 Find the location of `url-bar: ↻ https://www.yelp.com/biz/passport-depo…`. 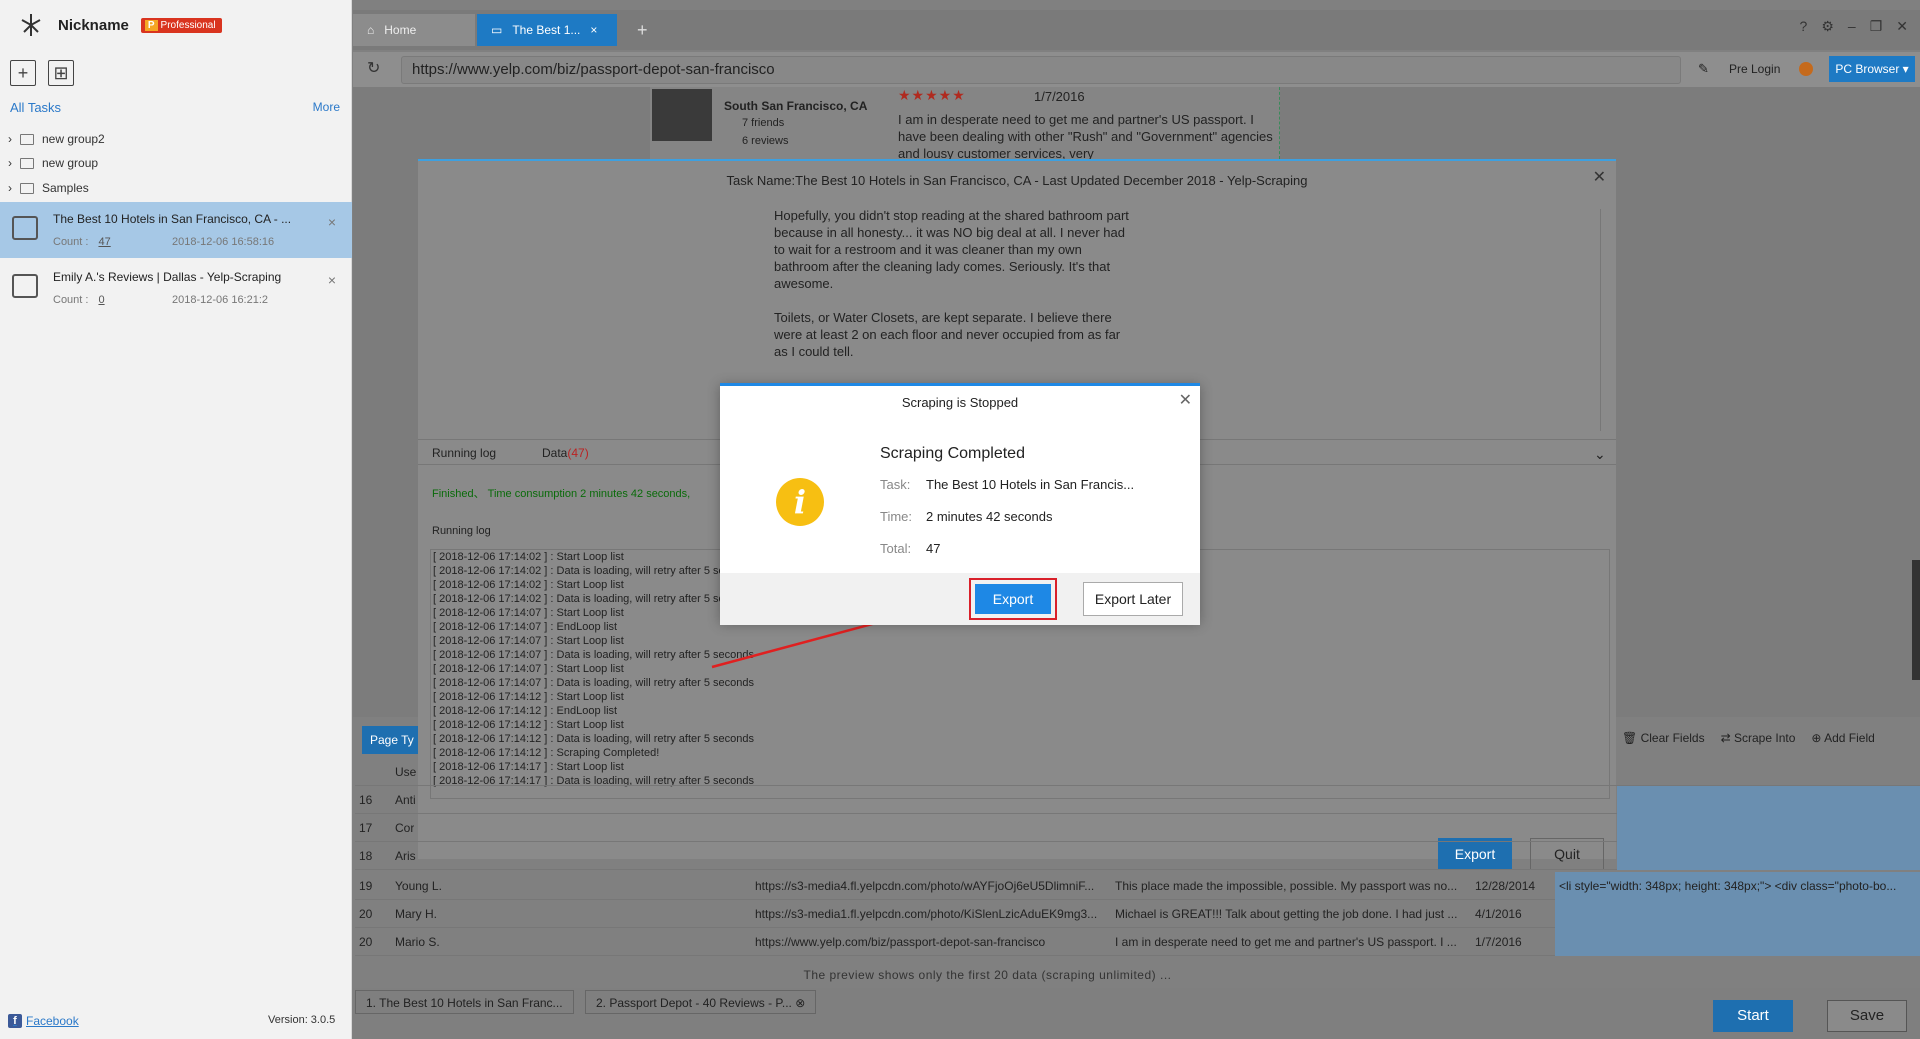

url-bar: ↻ https://www.yelp.com/biz/passport-depo… is located at coordinates (1136, 69).